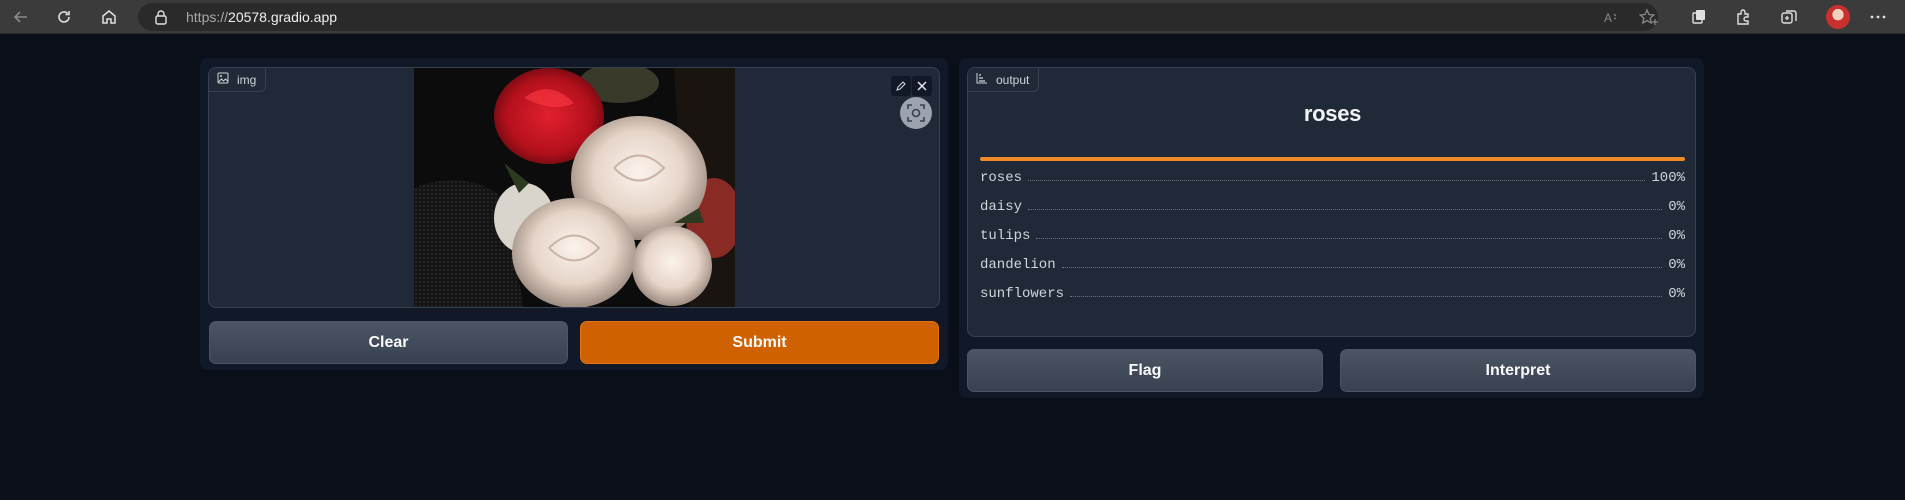 The image size is (1905, 500). What do you see at coordinates (1332, 235) in the screenshot?
I see `confidence-row: tulips 0%` at bounding box center [1332, 235].